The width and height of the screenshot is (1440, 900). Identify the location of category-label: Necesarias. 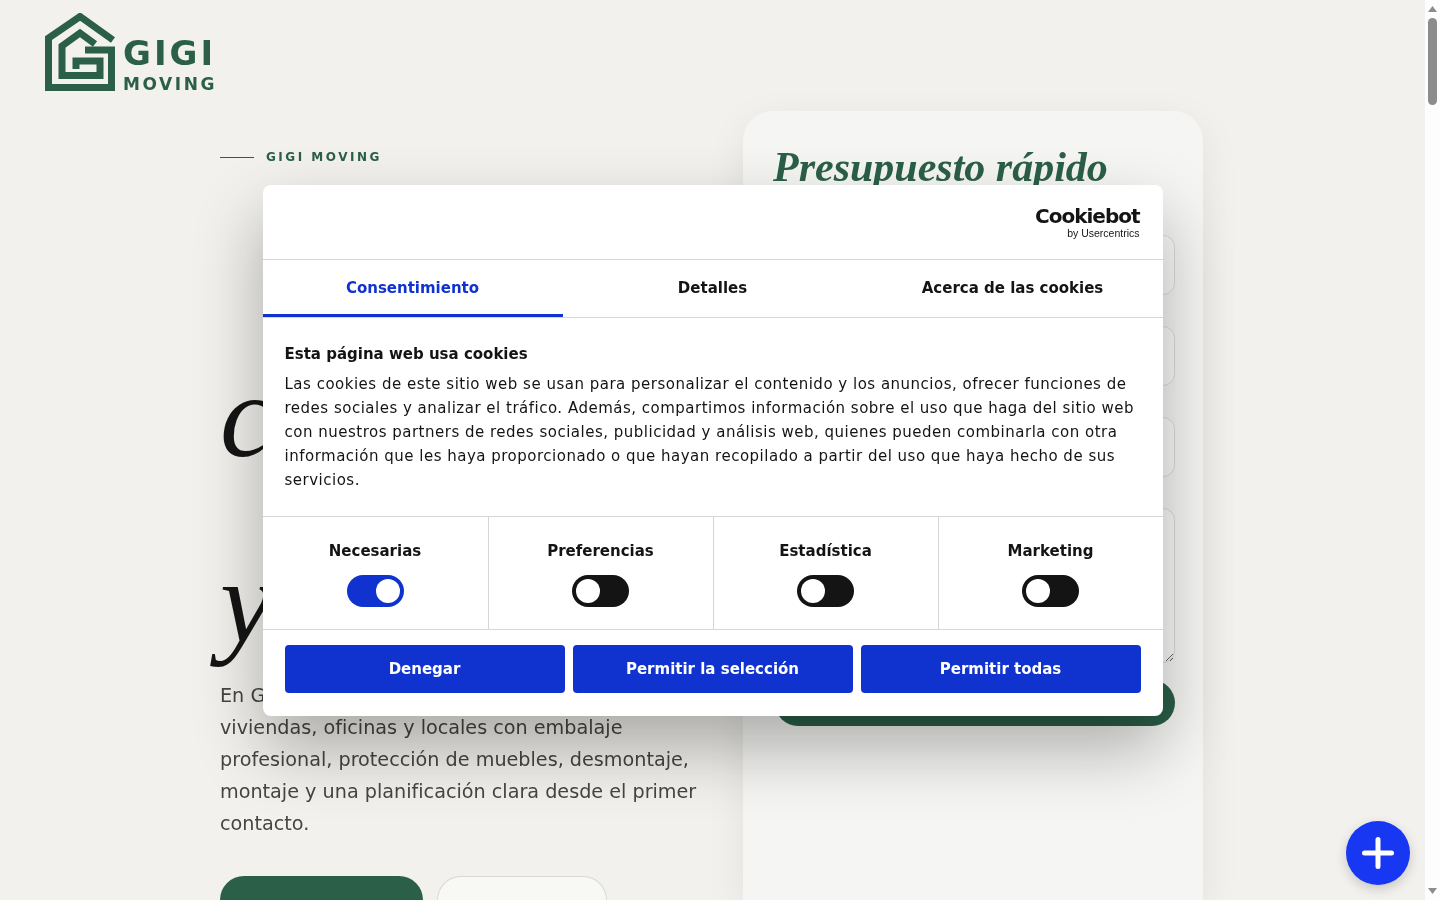
(375, 551).